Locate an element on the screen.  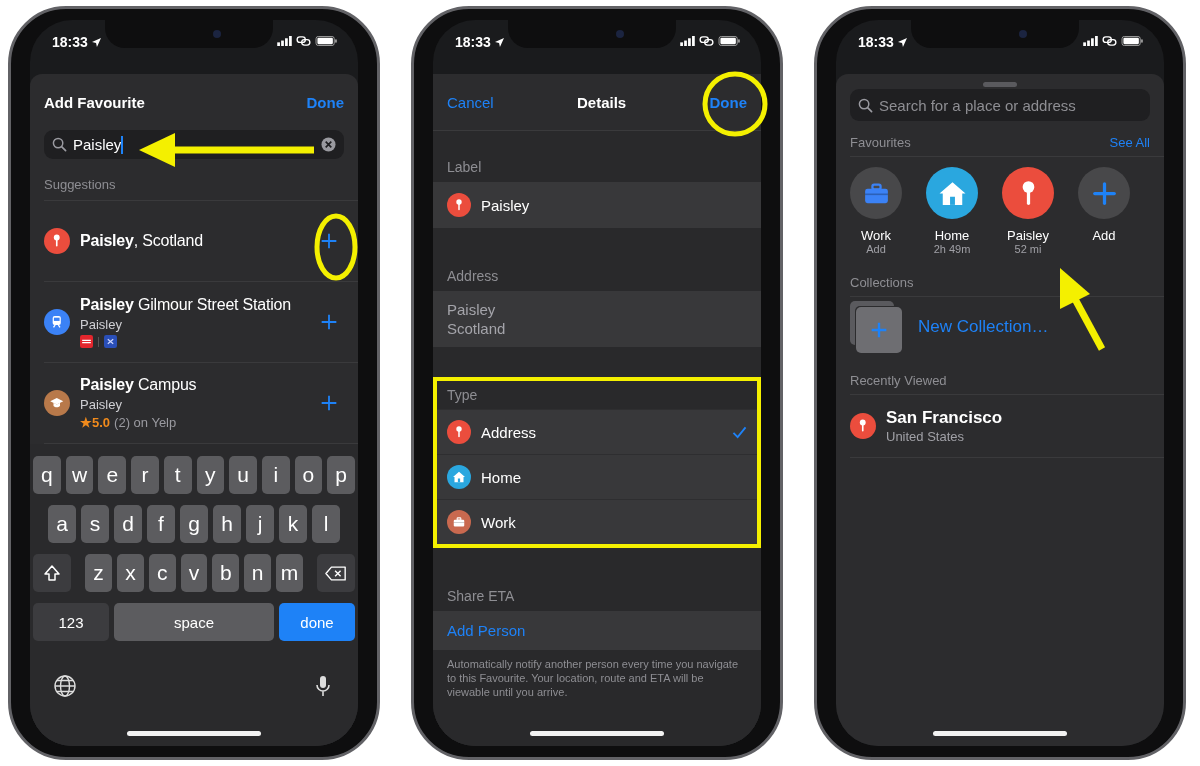
keyboard-key: x is located at coordinates (130, 573).